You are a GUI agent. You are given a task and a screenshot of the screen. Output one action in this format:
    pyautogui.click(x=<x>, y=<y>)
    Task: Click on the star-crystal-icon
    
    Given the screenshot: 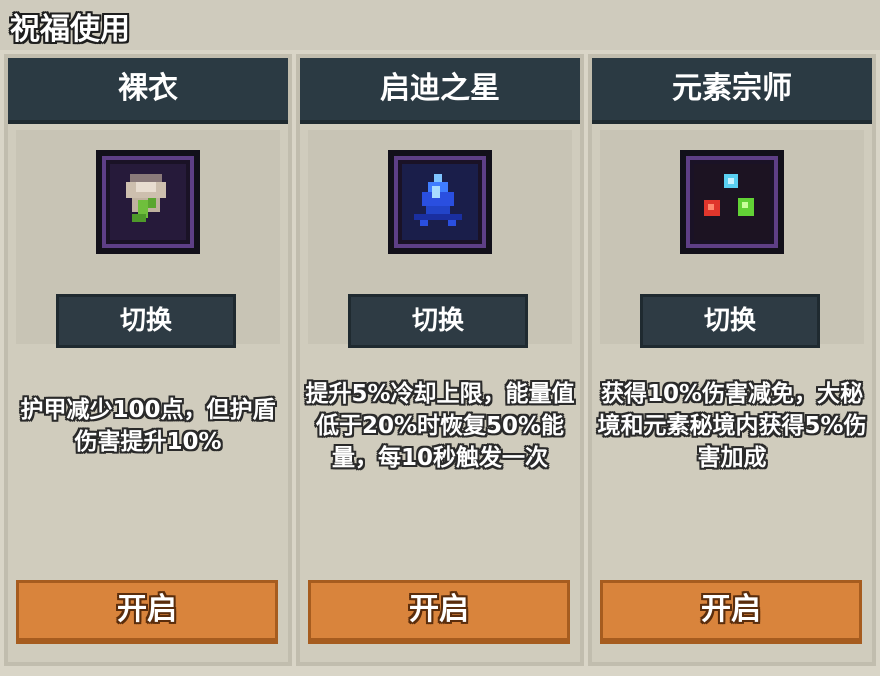 What is the action you would take?
    pyautogui.click(x=438, y=200)
    